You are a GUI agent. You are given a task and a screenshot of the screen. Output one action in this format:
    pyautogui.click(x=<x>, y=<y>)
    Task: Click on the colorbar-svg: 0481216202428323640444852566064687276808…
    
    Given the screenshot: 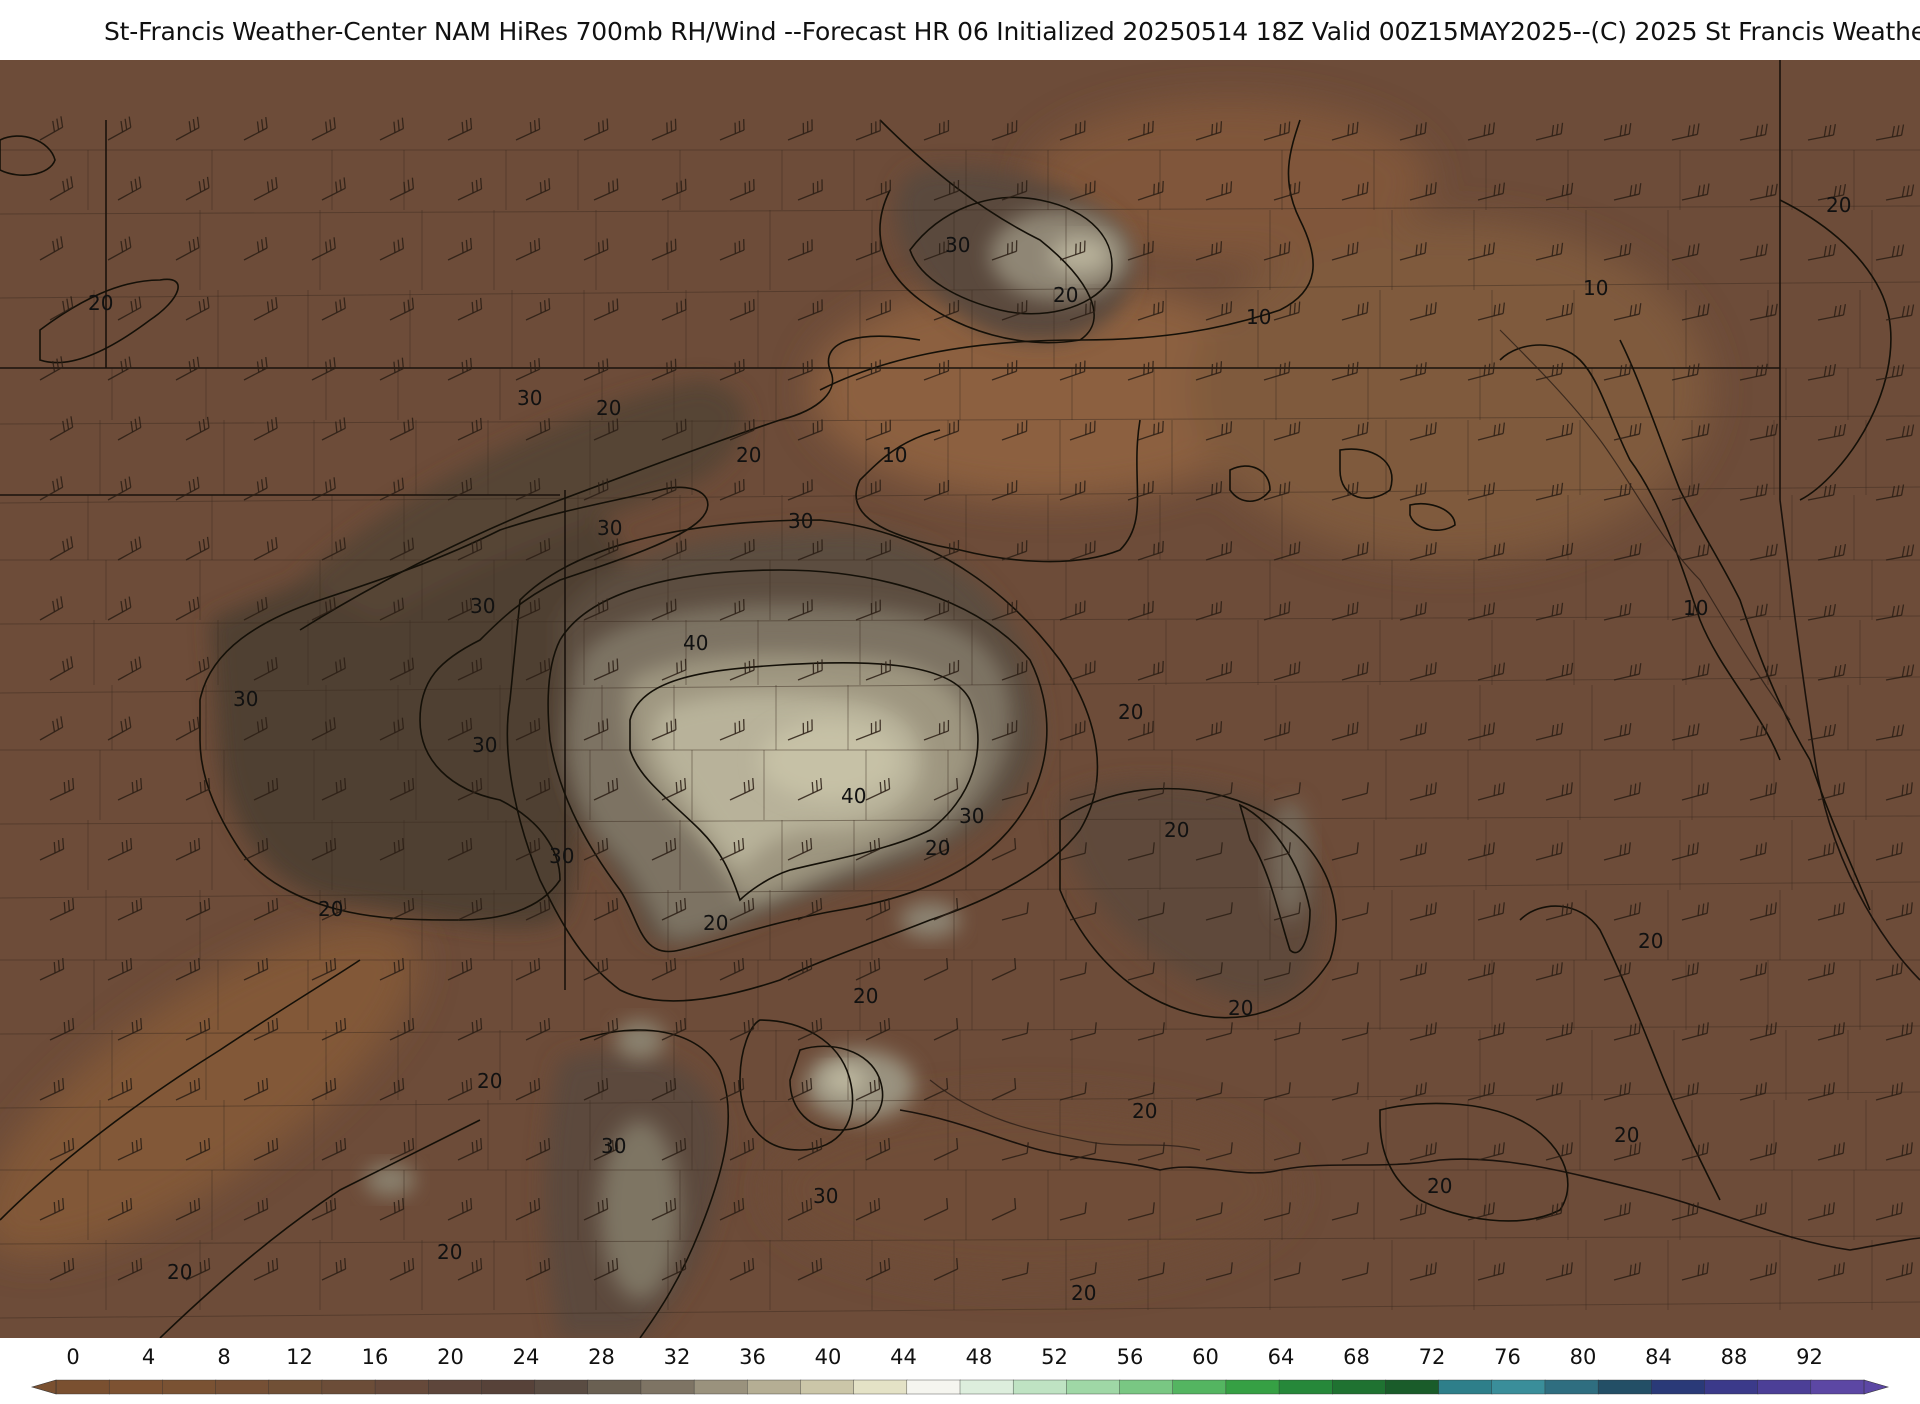 What is the action you would take?
    pyautogui.click(x=960, y=1369)
    